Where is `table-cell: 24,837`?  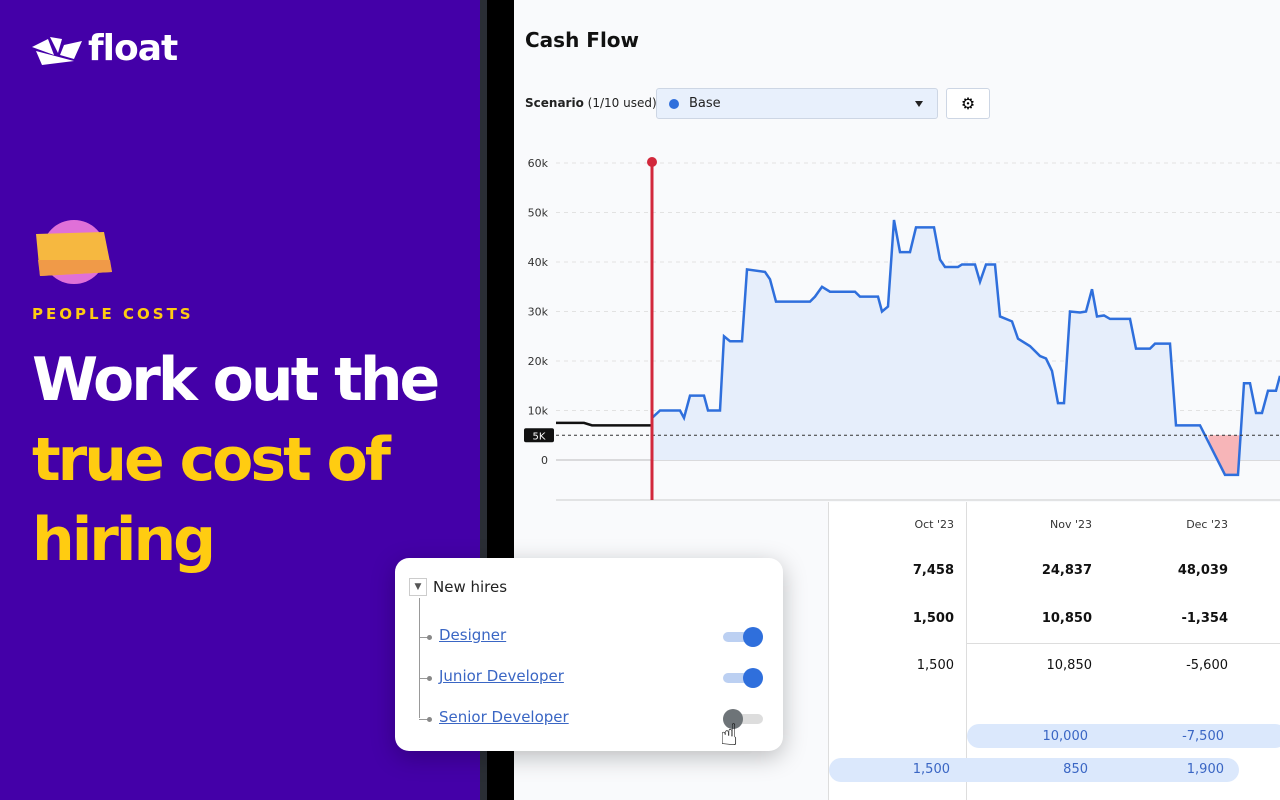 table-cell: 24,837 is located at coordinates (1066, 570).